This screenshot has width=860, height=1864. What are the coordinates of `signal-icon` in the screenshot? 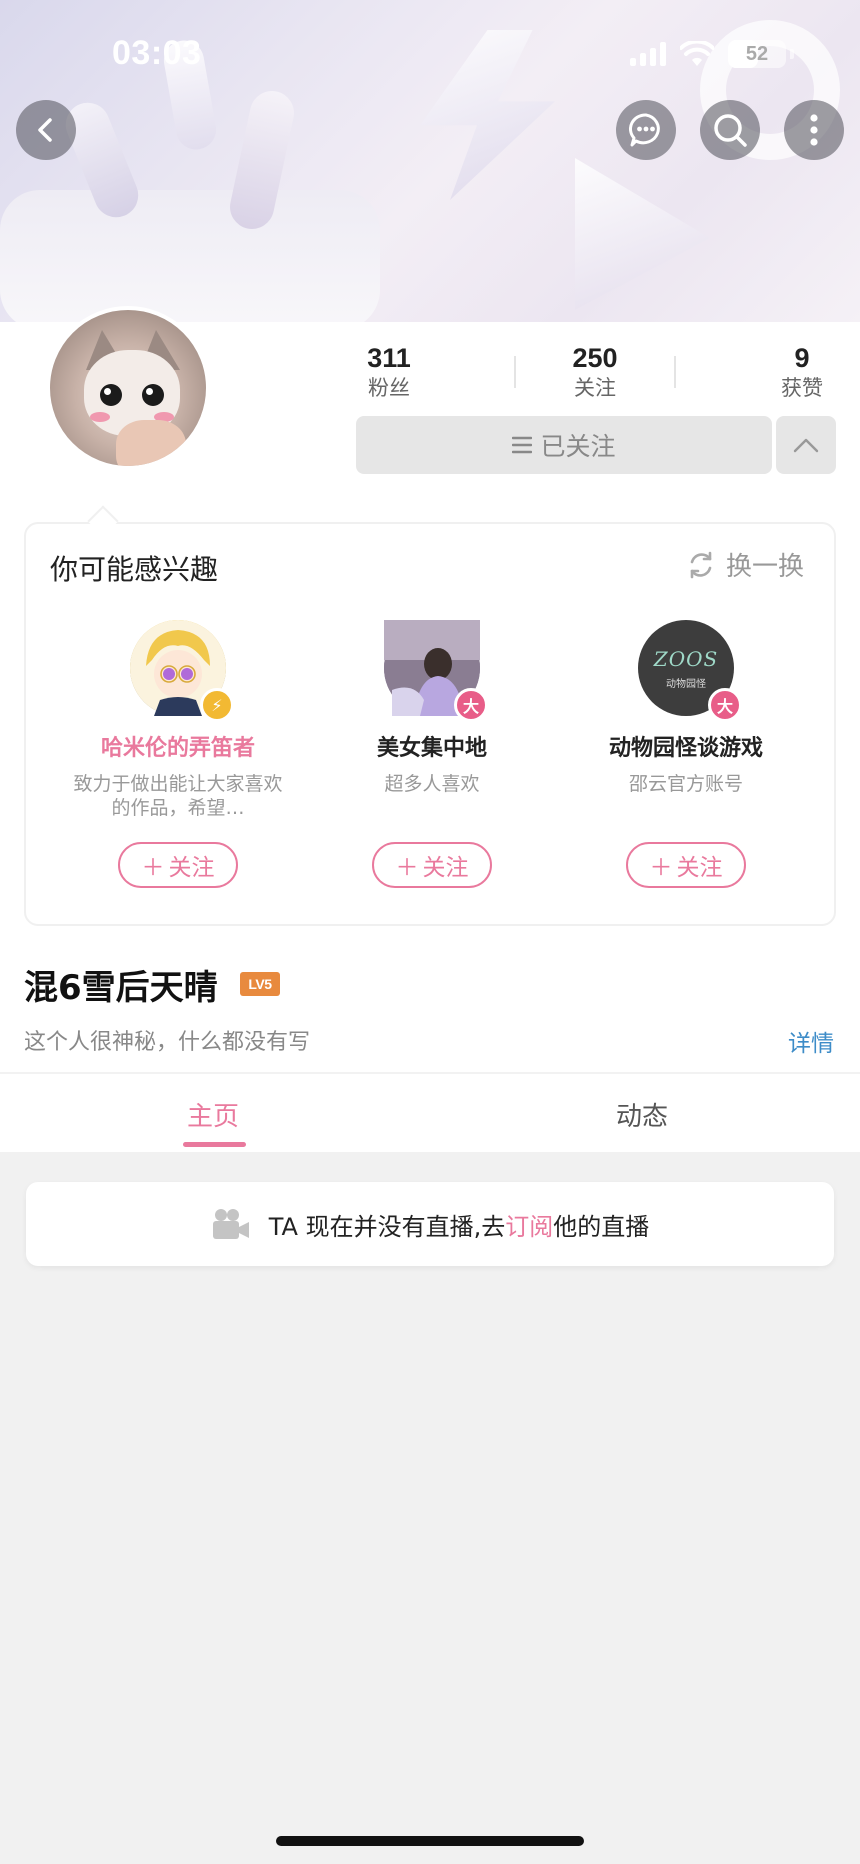 It's located at (648, 54).